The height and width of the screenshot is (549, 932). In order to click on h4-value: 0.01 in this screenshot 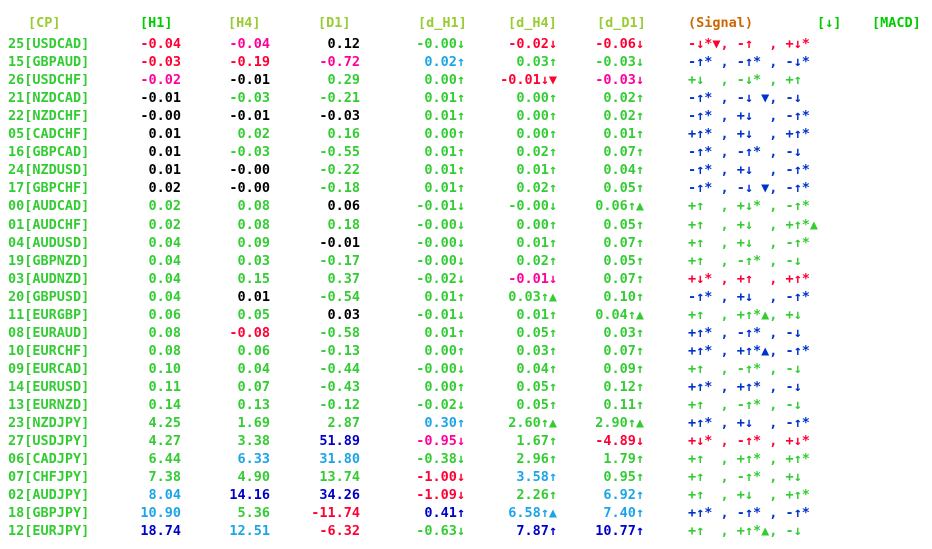, I will do `click(253, 296)`.